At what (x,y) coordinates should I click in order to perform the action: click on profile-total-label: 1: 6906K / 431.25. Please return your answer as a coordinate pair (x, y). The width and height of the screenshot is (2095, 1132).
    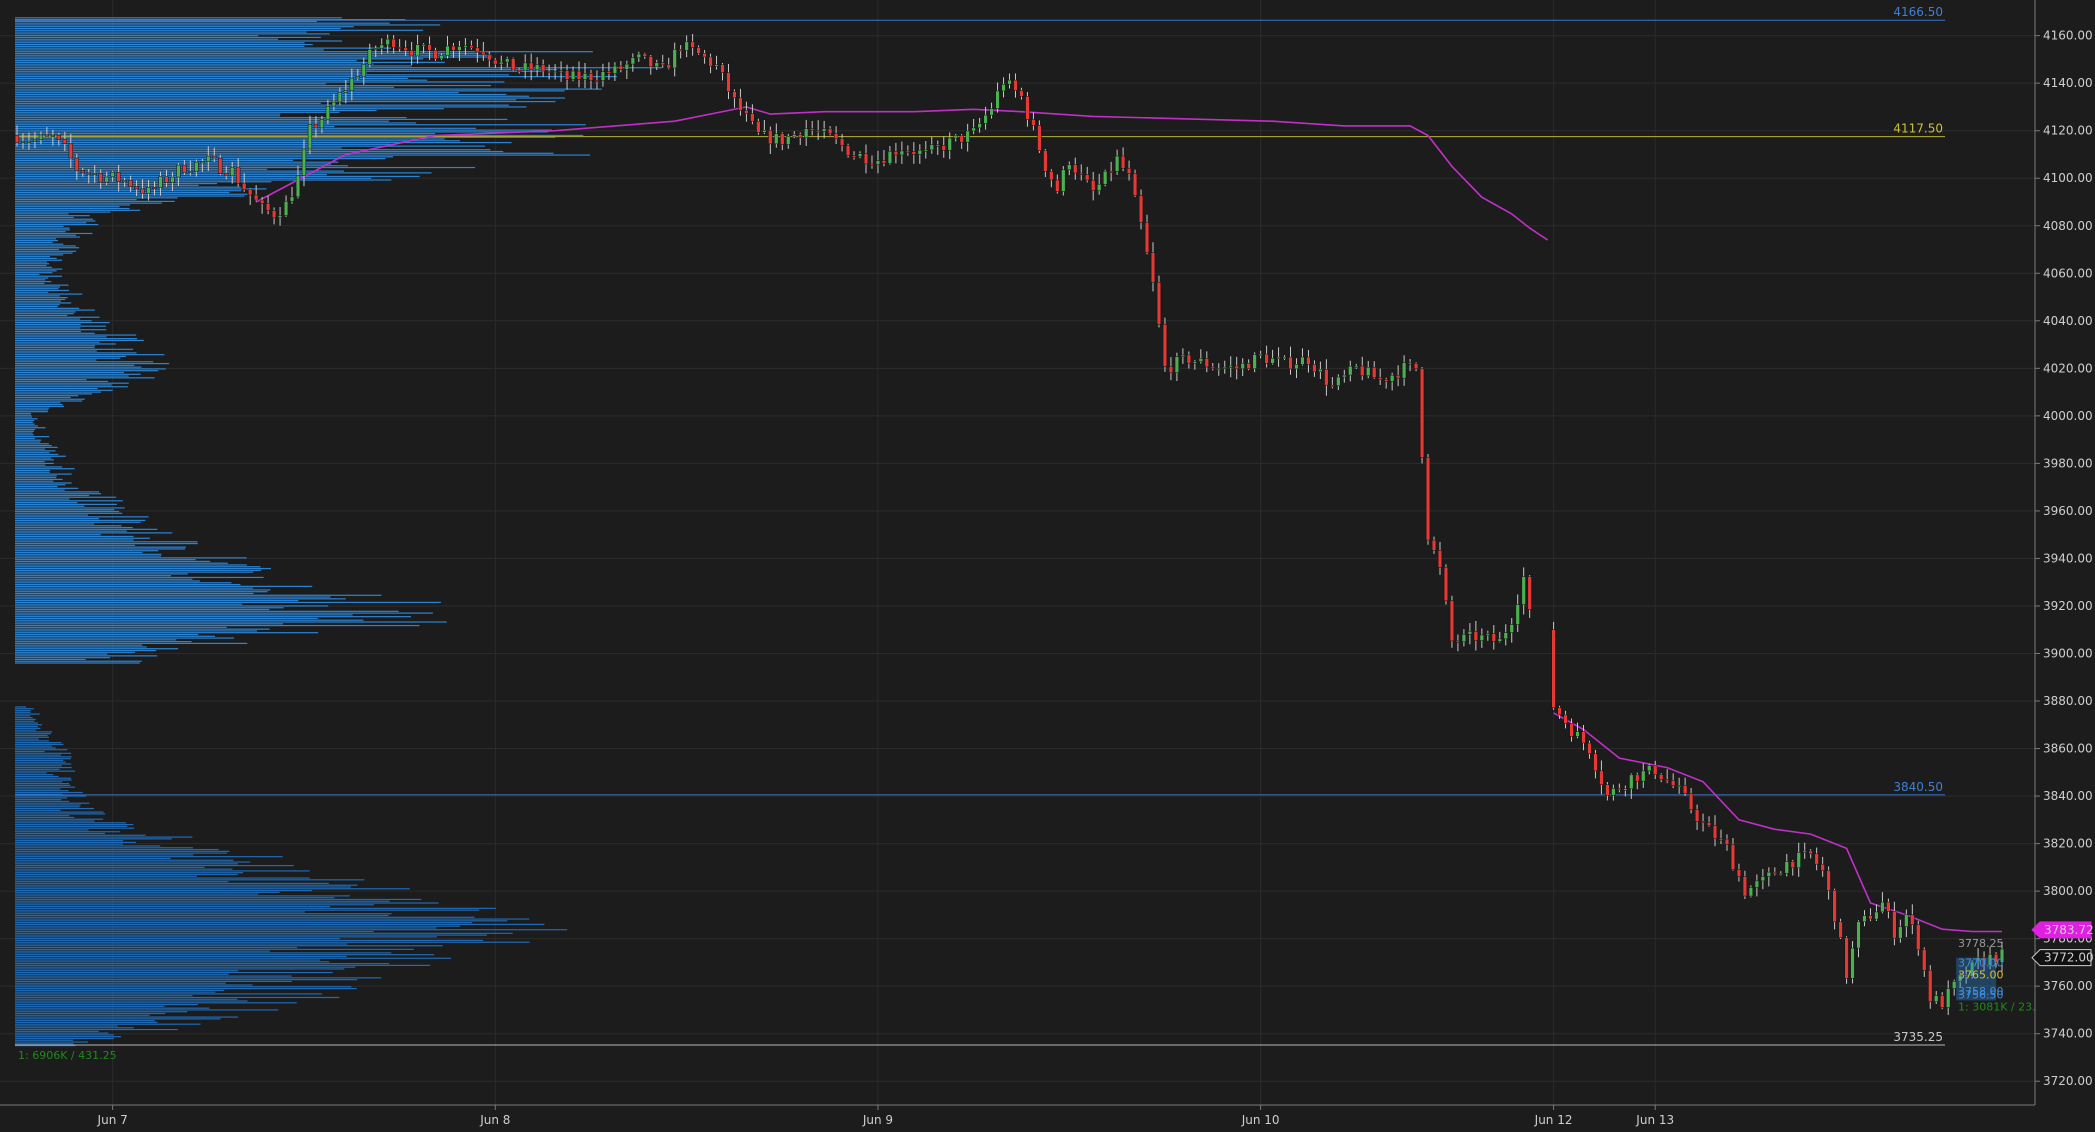
    Looking at the image, I should click on (67, 1055).